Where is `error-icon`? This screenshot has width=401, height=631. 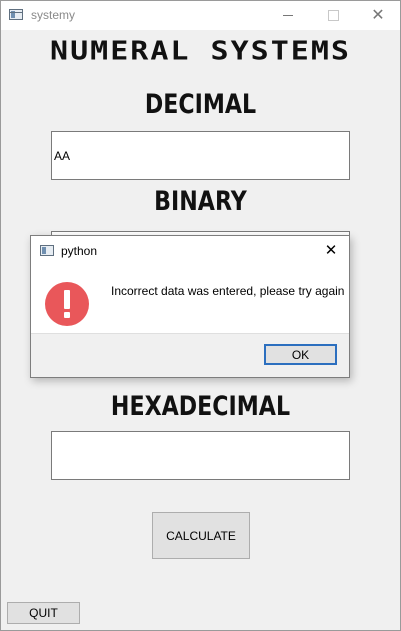 error-icon is located at coordinates (67, 304).